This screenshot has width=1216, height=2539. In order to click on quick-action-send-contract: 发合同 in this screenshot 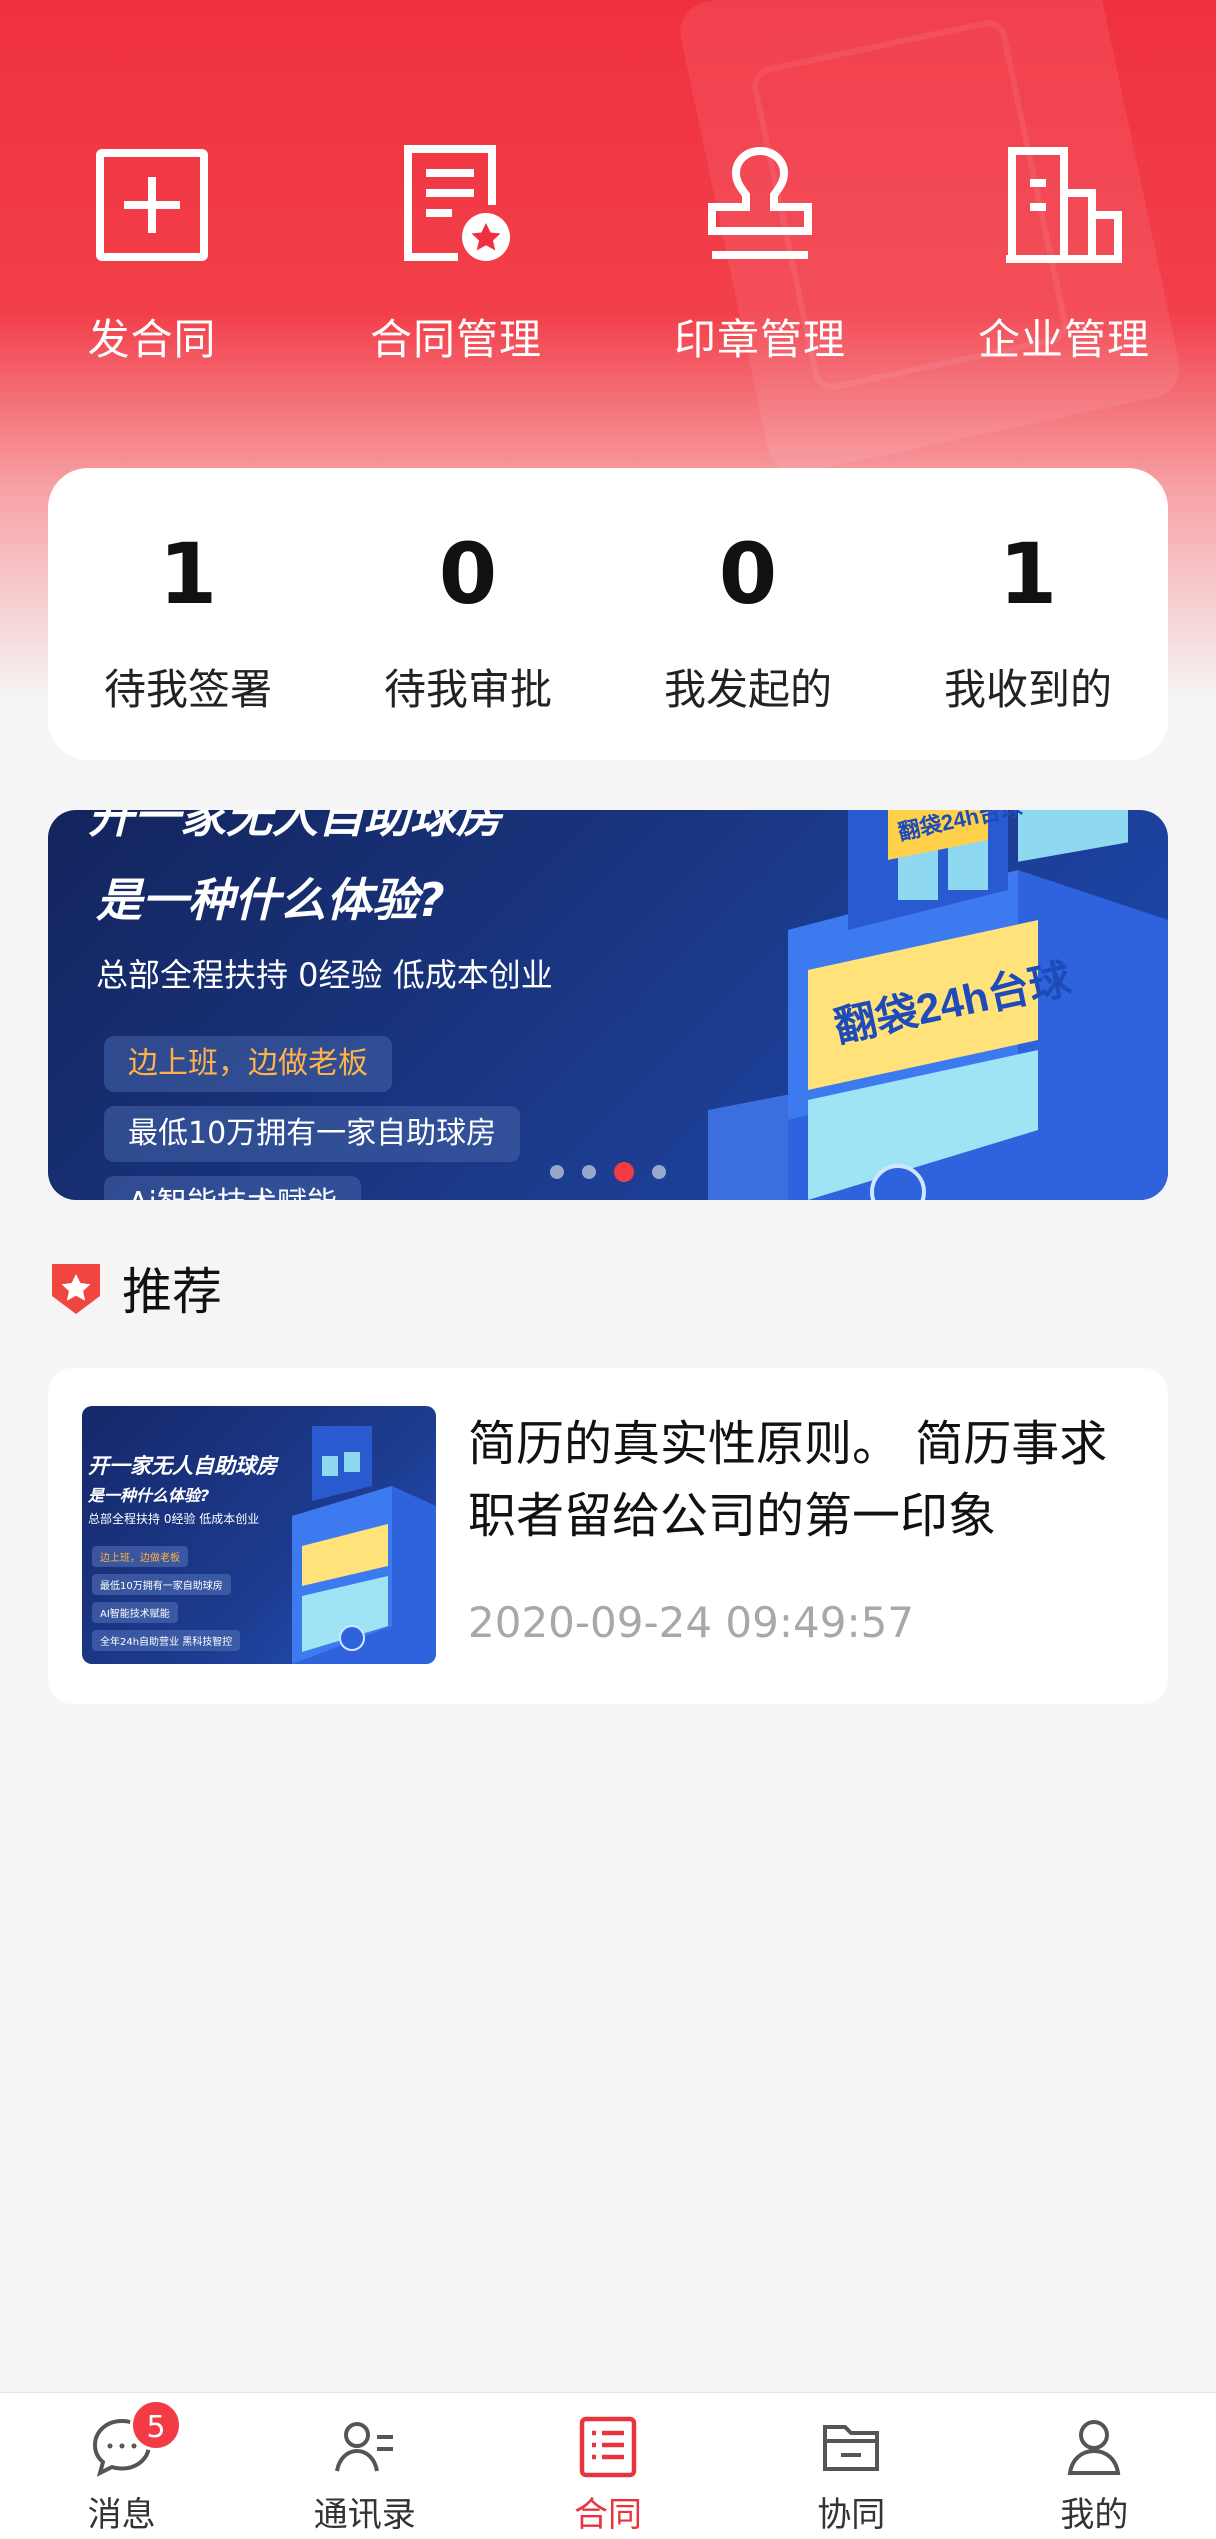, I will do `click(152, 255)`.